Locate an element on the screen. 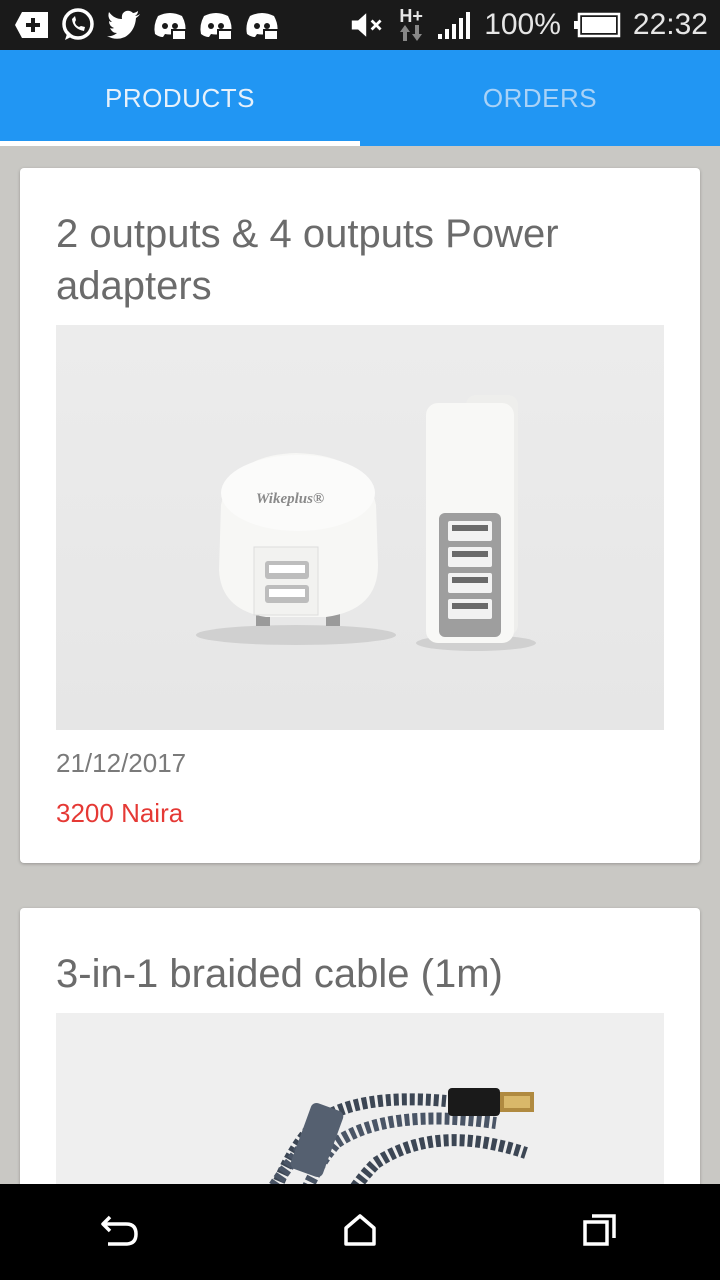 This screenshot has width=720, height=1280. product-title: 3-in-1 braided cable (1m) is located at coordinates (279, 974).